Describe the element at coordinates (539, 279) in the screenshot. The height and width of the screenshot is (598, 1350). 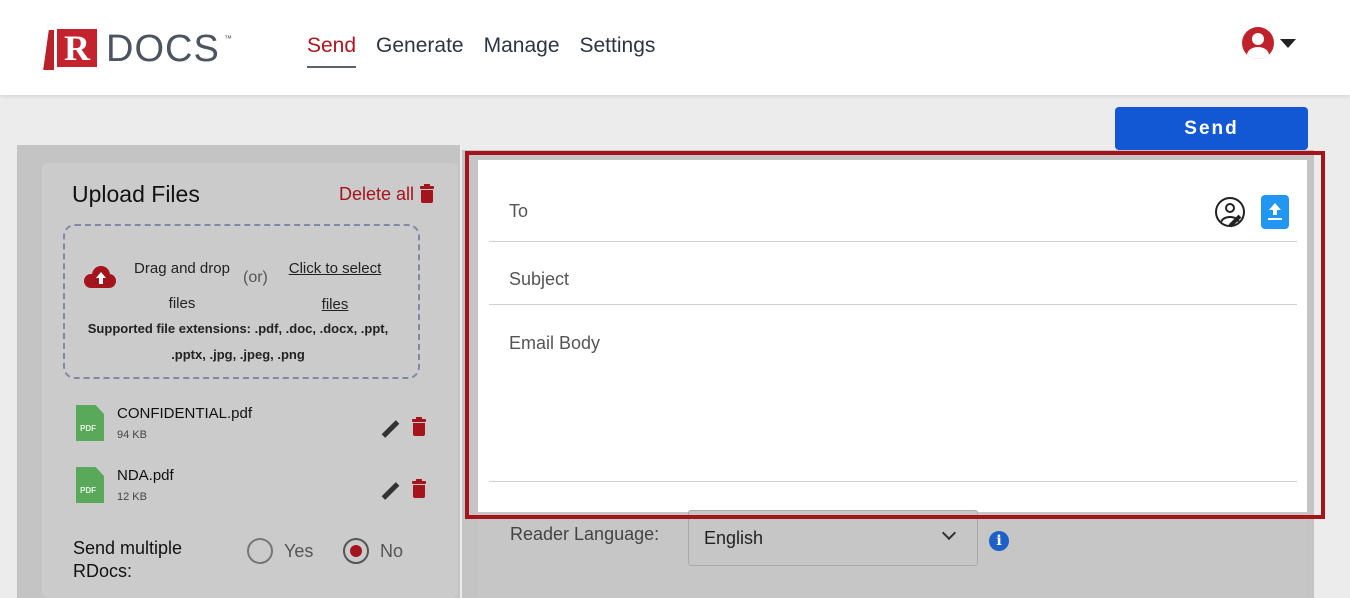
I see `subject-field: Subject` at that location.